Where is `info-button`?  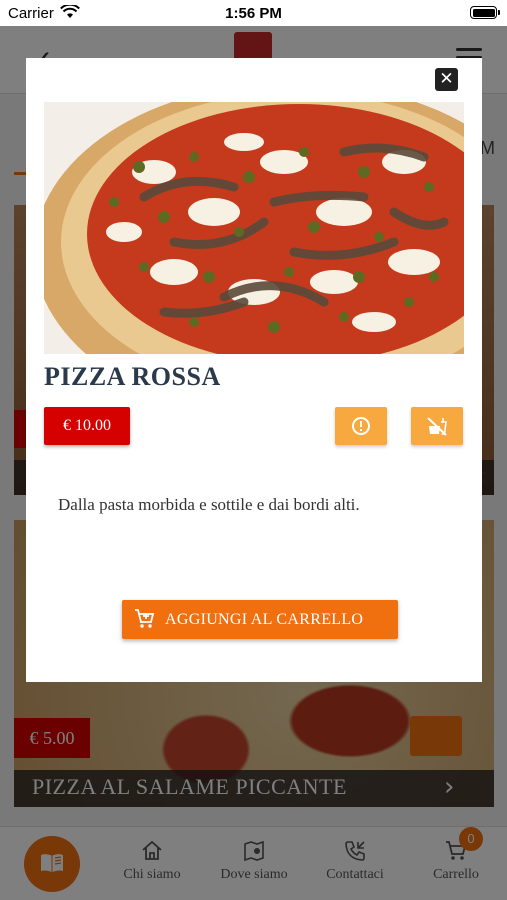
info-button is located at coordinates (361, 426).